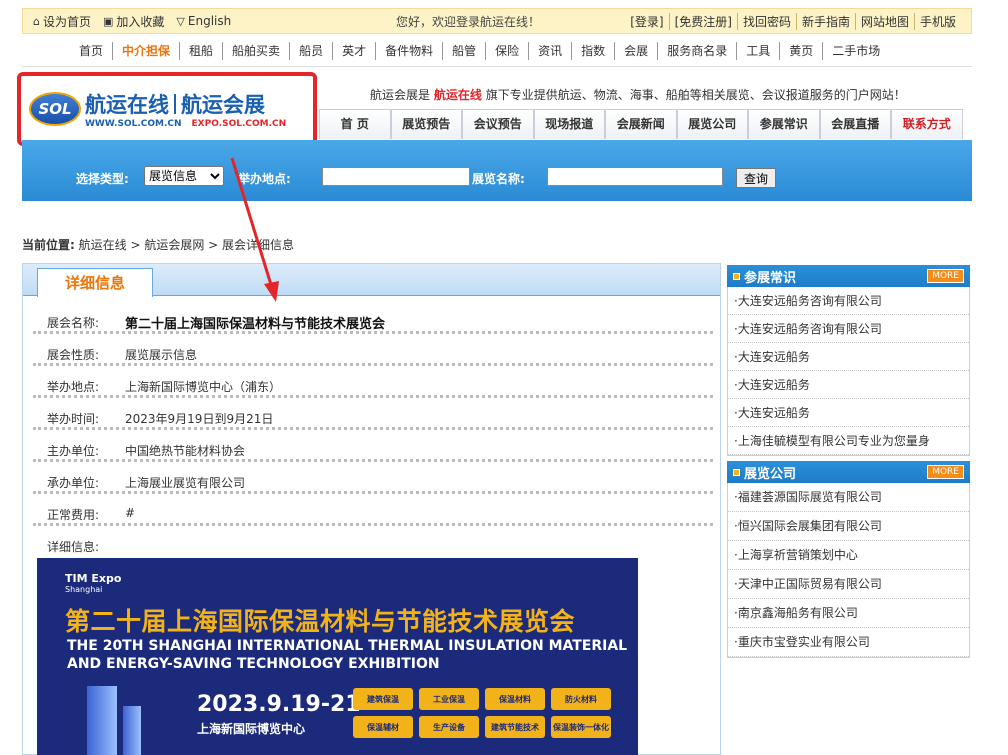  What do you see at coordinates (239, 124) in the screenshot?
I see `logo-url-2: EXPO.SOL.COM.CN` at bounding box center [239, 124].